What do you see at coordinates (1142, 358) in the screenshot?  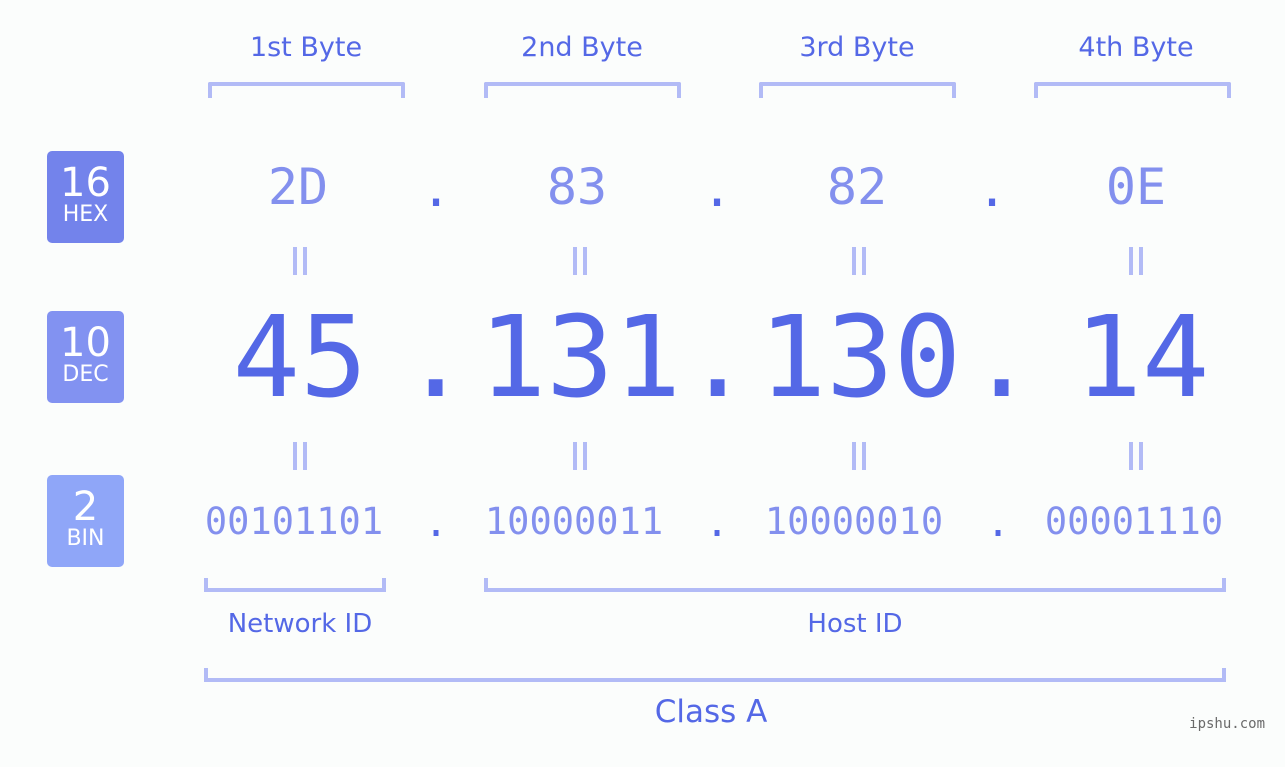 I see `dec-byte-4: 14` at bounding box center [1142, 358].